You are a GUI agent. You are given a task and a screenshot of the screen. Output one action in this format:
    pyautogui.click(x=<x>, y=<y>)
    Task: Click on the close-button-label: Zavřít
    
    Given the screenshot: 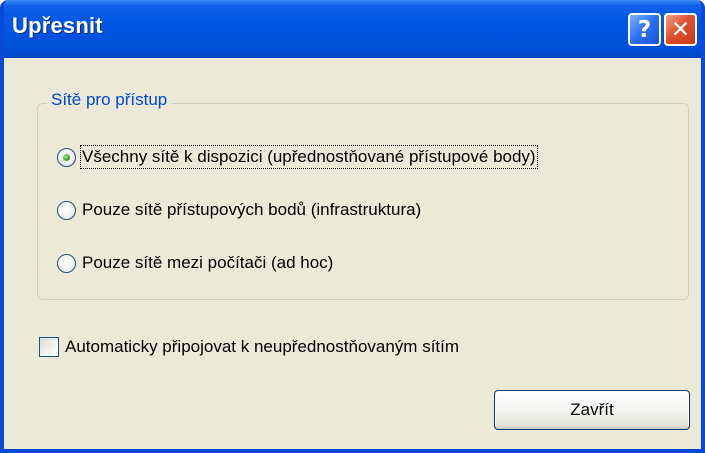 What is the action you would take?
    pyautogui.click(x=592, y=409)
    